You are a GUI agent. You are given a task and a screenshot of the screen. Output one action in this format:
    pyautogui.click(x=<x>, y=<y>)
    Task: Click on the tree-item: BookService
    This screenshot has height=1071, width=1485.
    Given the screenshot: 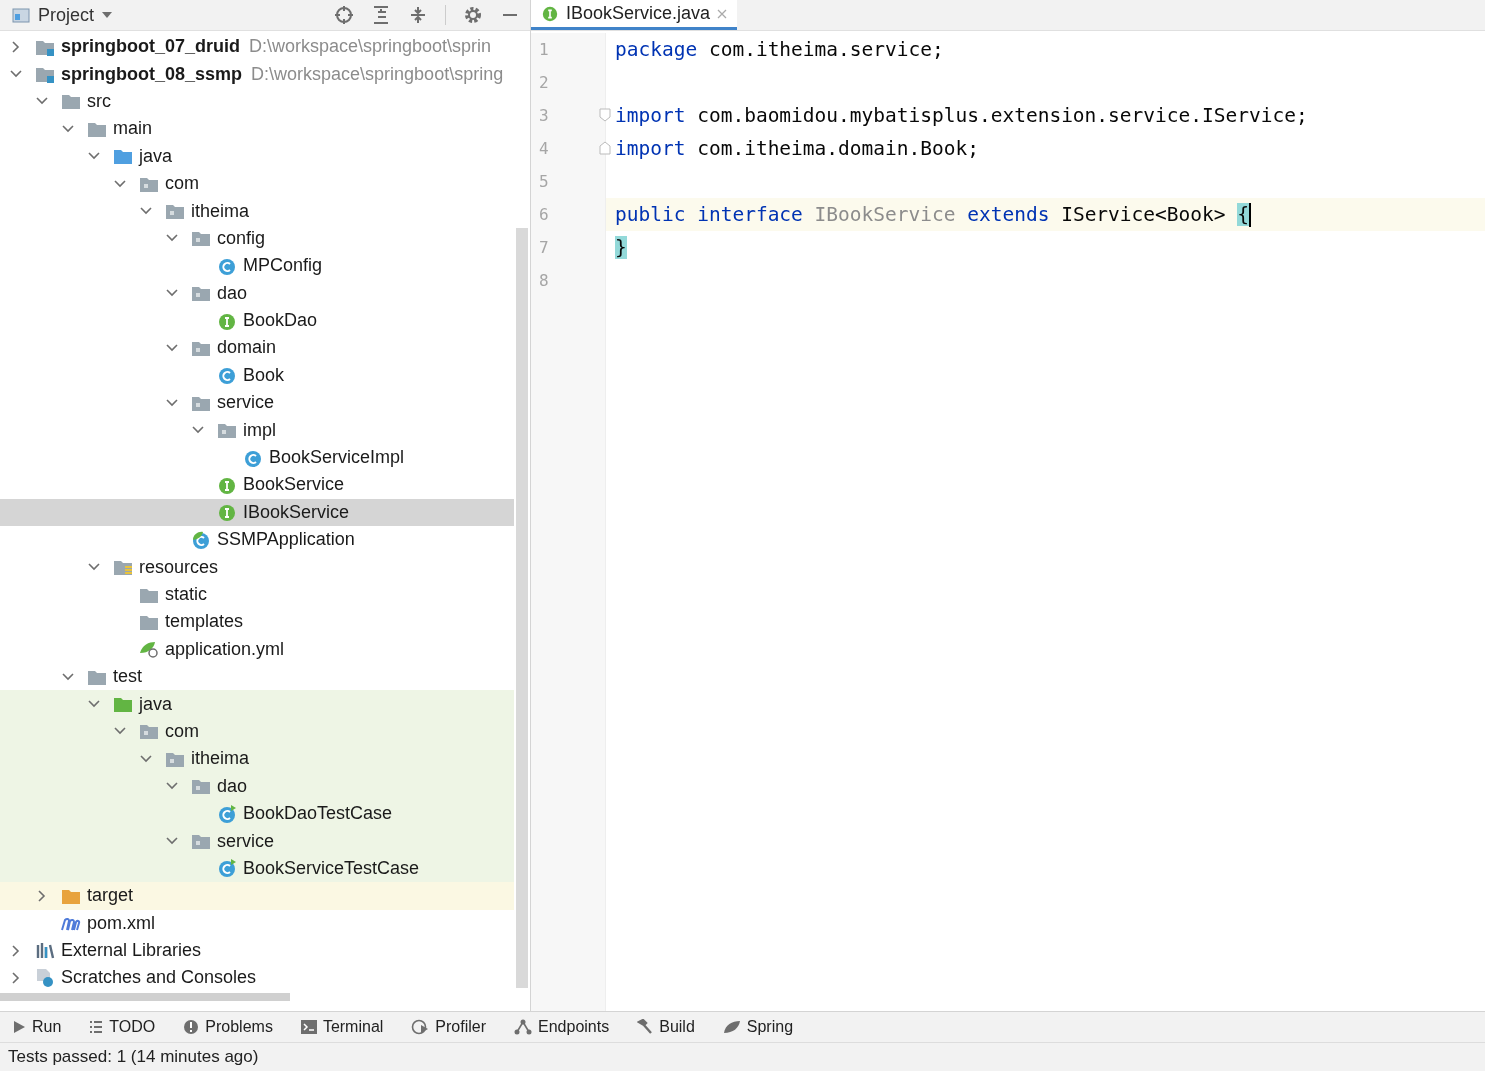 What is the action you would take?
    pyautogui.click(x=294, y=485)
    